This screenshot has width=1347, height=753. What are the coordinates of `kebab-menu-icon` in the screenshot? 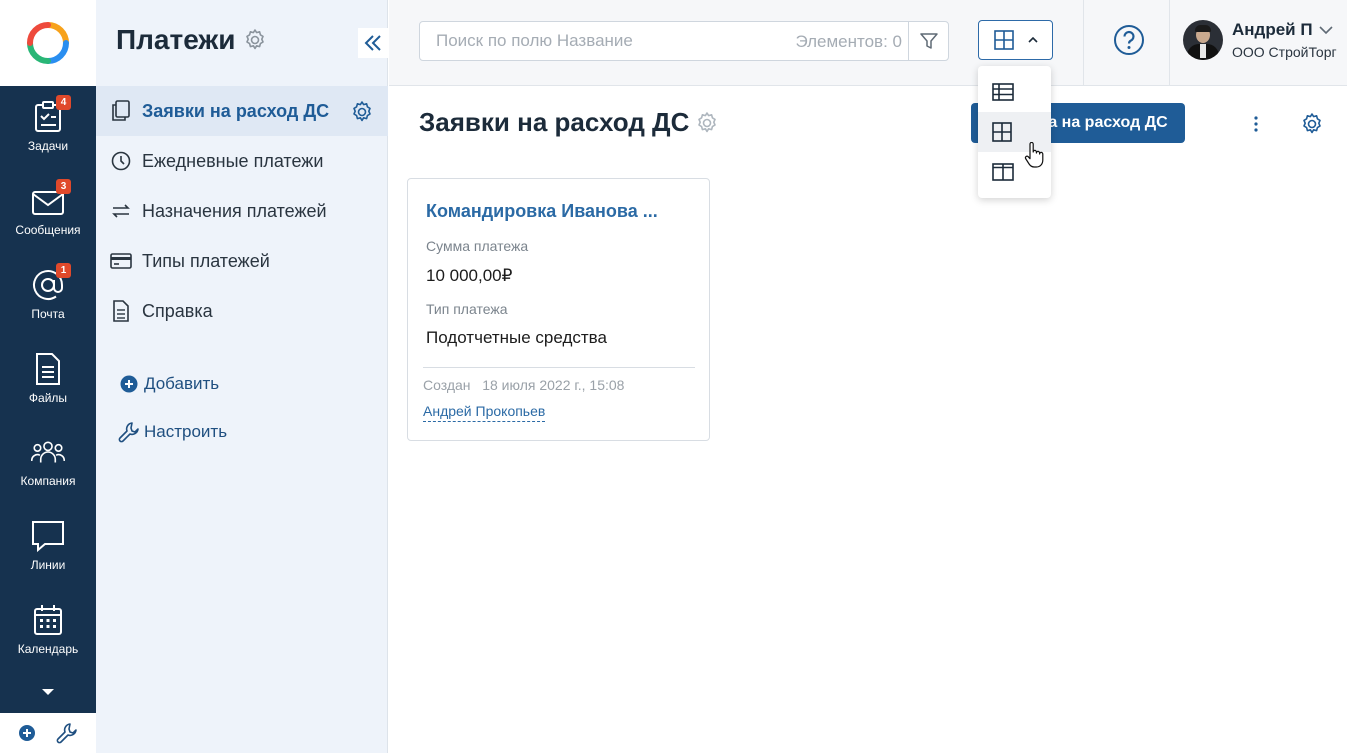 It's located at (1256, 124).